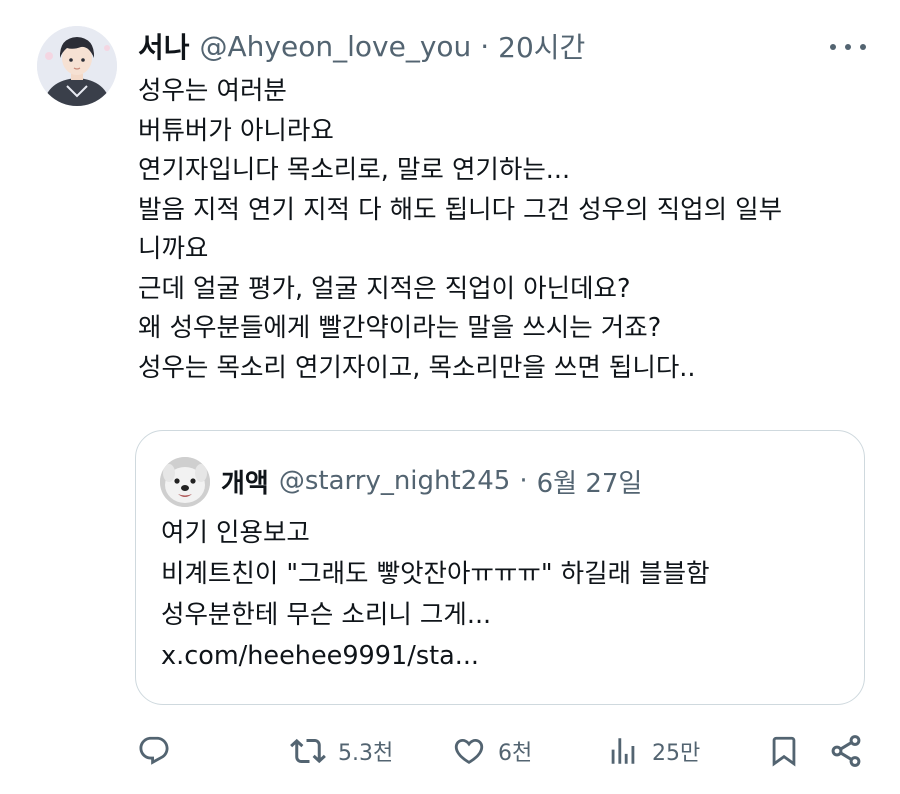 This screenshot has width=900, height=794. What do you see at coordinates (212, 91) in the screenshot?
I see `tweet-text-line: 성우는 여러분` at bounding box center [212, 91].